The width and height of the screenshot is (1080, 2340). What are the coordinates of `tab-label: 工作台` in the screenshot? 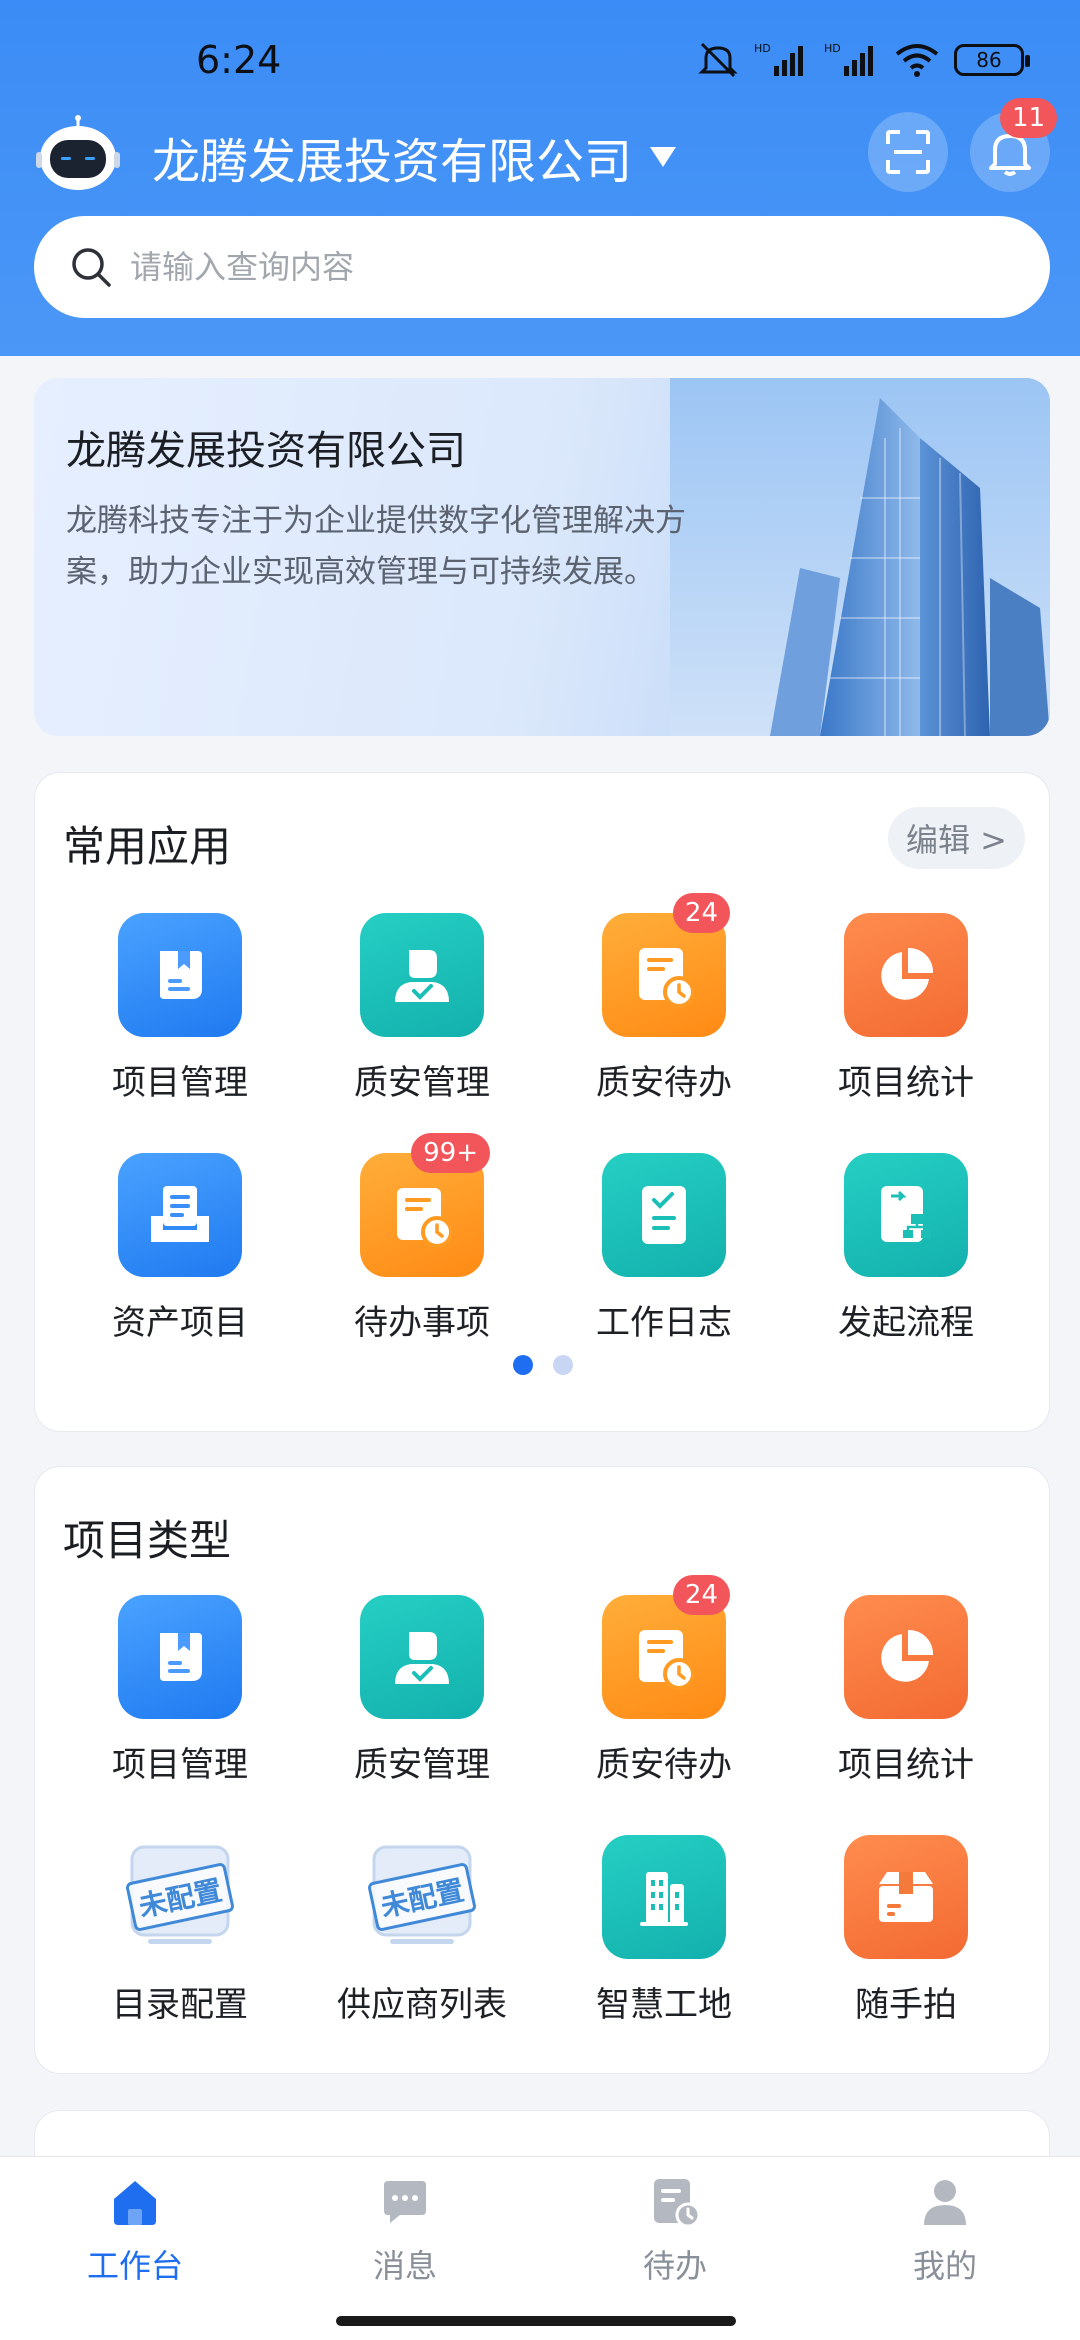 It's located at (134, 2266).